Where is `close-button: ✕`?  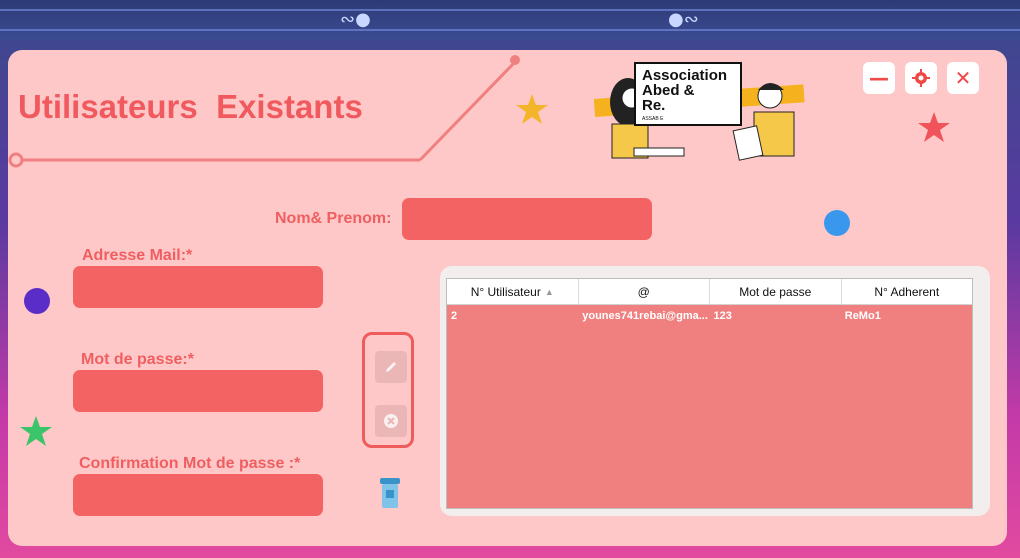
close-button: ✕ is located at coordinates (963, 78).